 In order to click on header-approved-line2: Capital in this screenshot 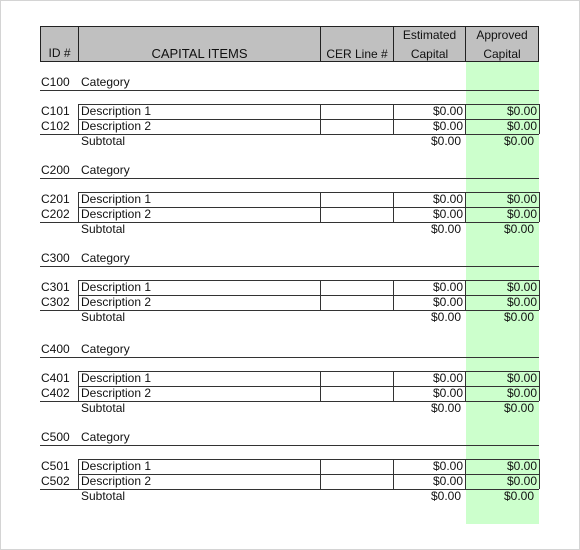, I will do `click(502, 54)`.